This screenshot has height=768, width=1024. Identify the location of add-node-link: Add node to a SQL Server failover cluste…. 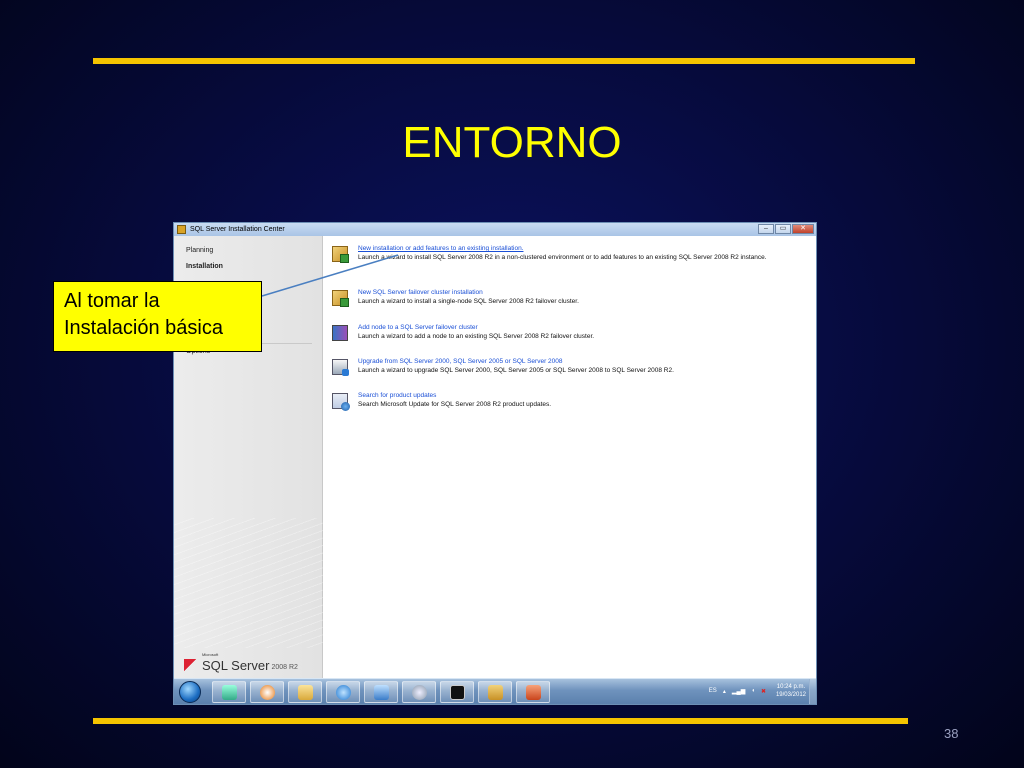
(580, 327).